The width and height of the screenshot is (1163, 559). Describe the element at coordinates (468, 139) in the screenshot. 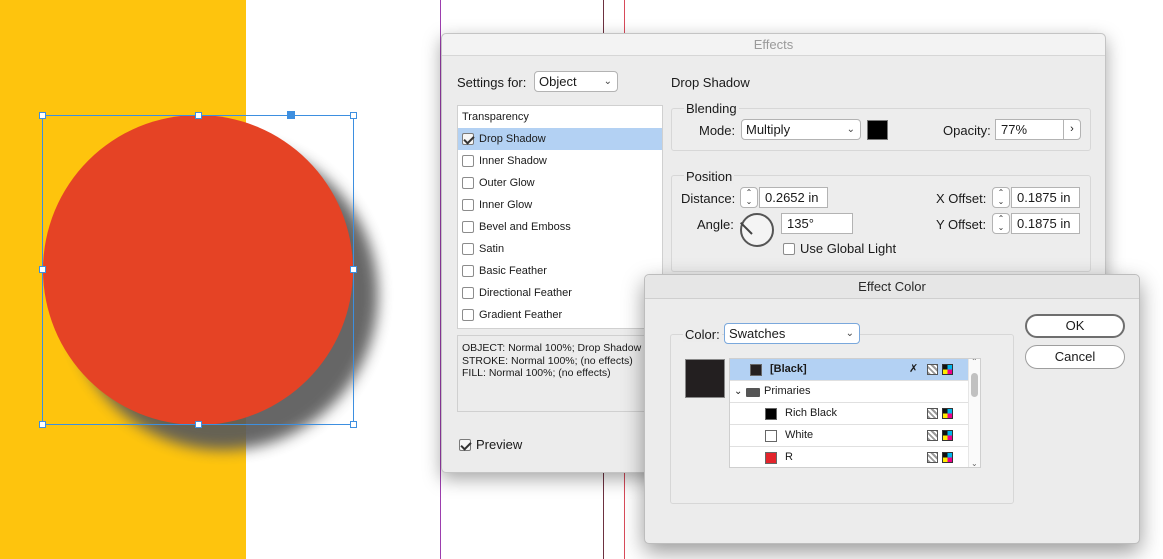

I see `drop-shadow-checkbox` at that location.